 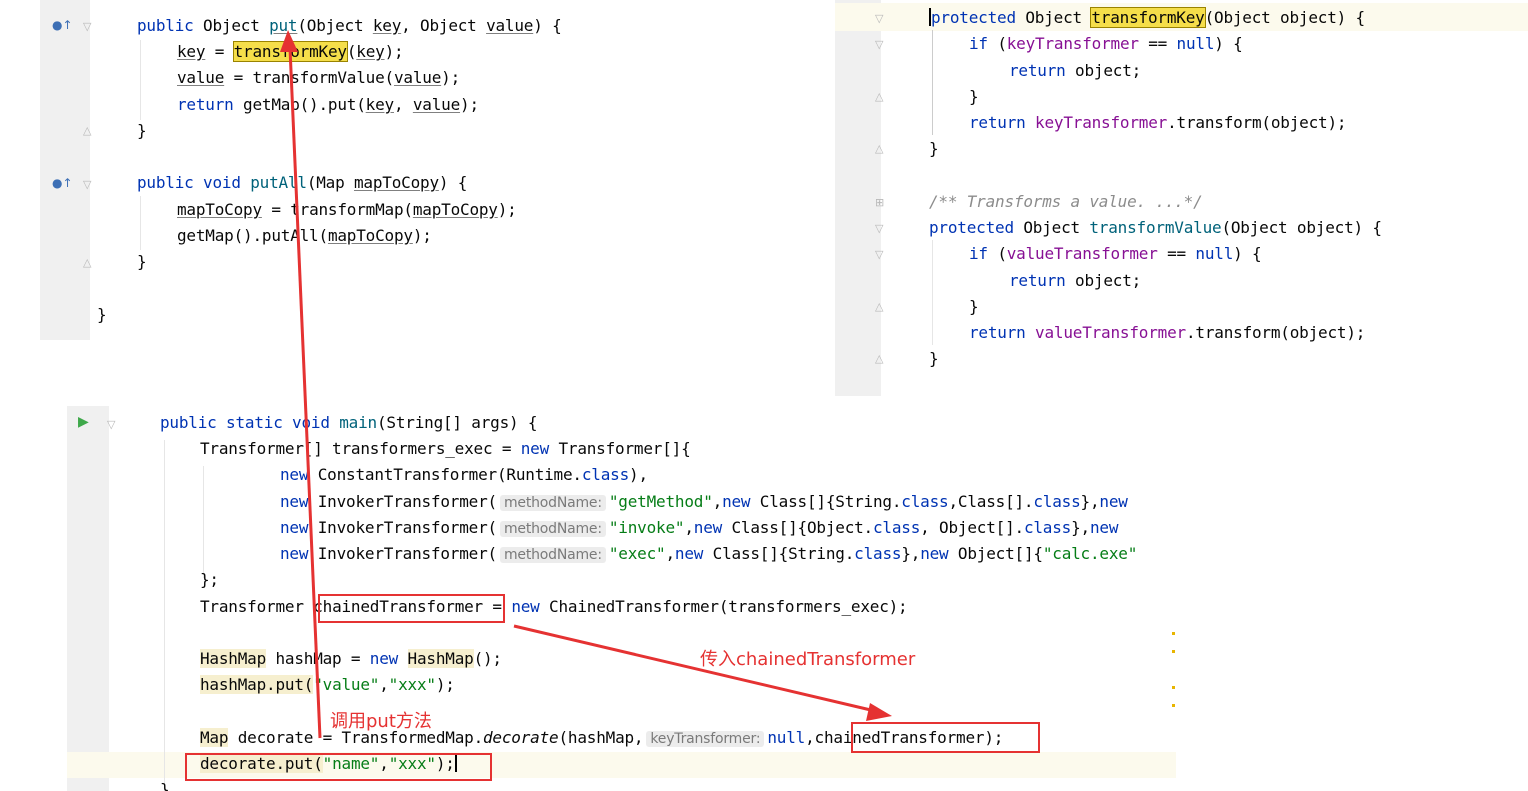 What do you see at coordinates (660, 501) in the screenshot?
I see `code-token: "getMethod"` at bounding box center [660, 501].